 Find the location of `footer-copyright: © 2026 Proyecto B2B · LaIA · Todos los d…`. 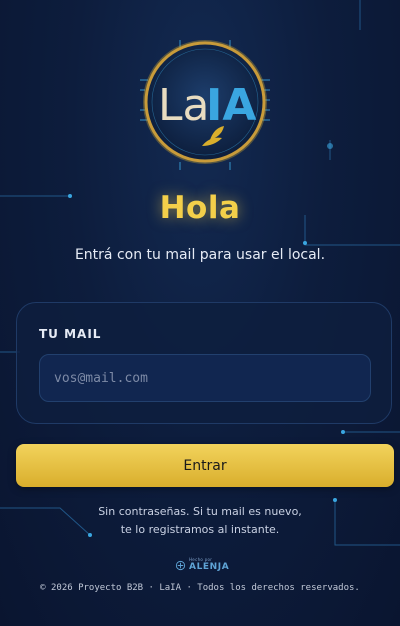

footer-copyright: © 2026 Proyecto B2B · LaIA · Todos los d… is located at coordinates (200, 588).